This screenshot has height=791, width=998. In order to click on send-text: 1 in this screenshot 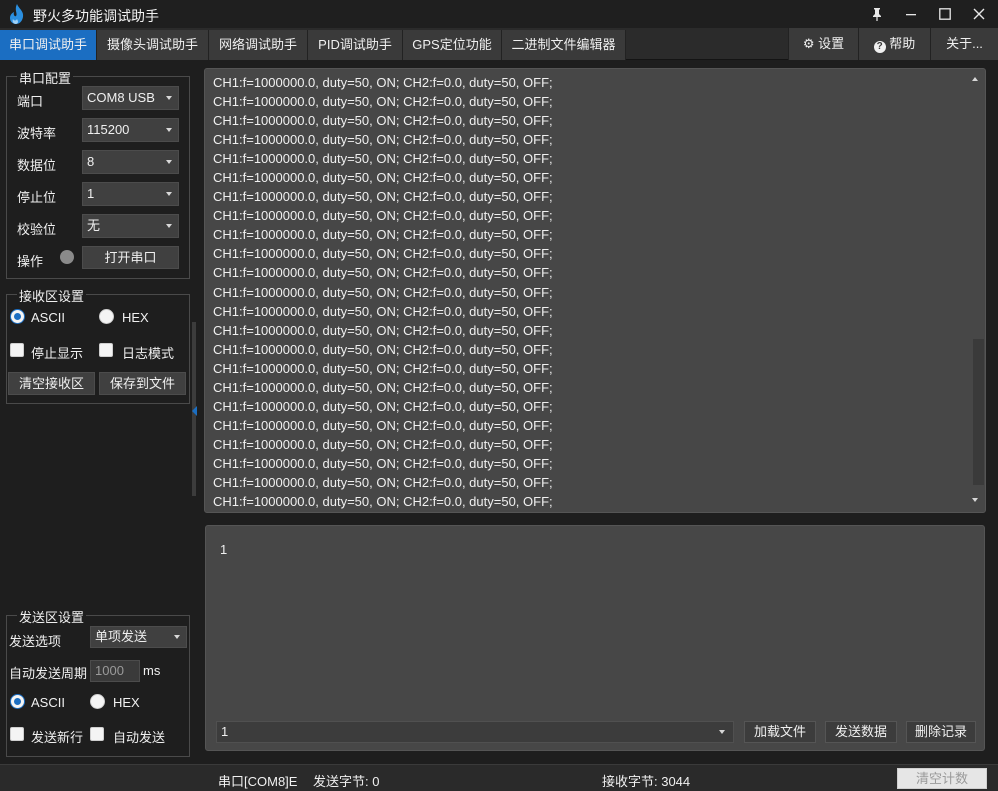, I will do `click(223, 549)`.